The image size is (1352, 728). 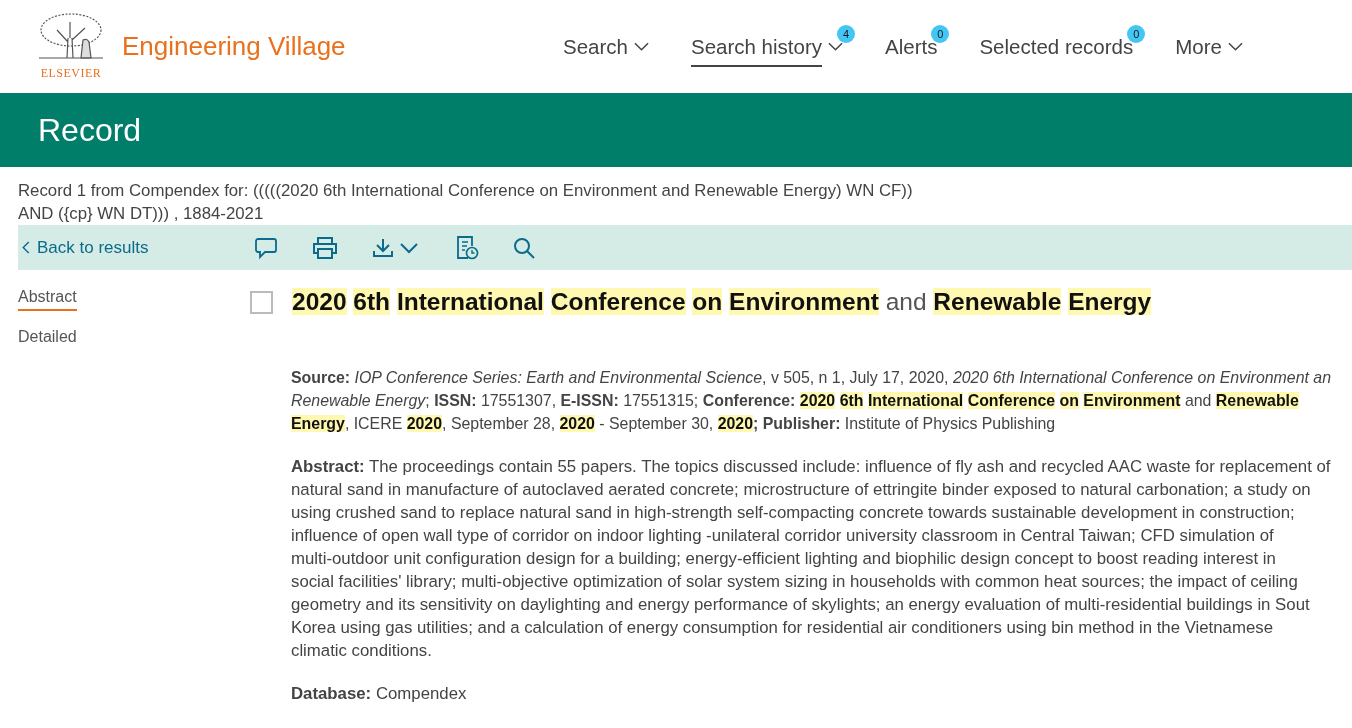 I want to click on nav-link: More, so click(x=1198, y=46).